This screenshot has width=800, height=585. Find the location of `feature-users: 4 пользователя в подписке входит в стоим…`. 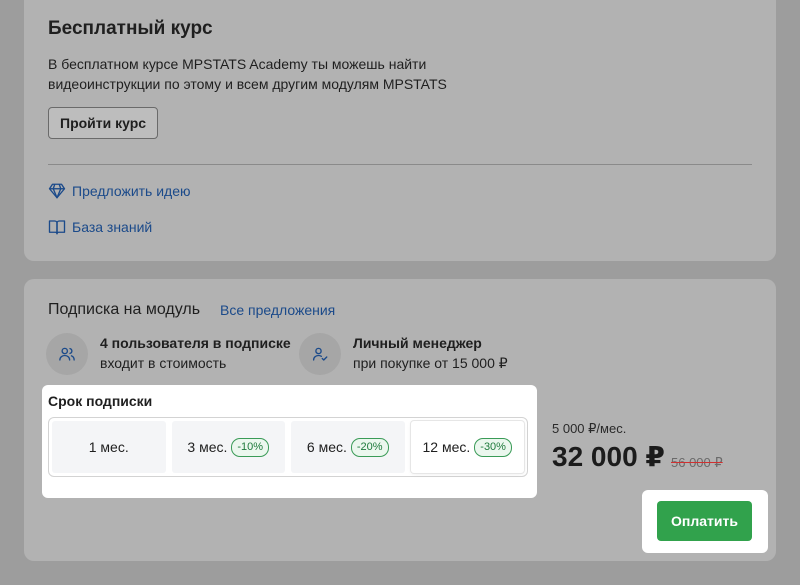

feature-users: 4 пользователя в подписке входит в стоим… is located at coordinates (168, 353).